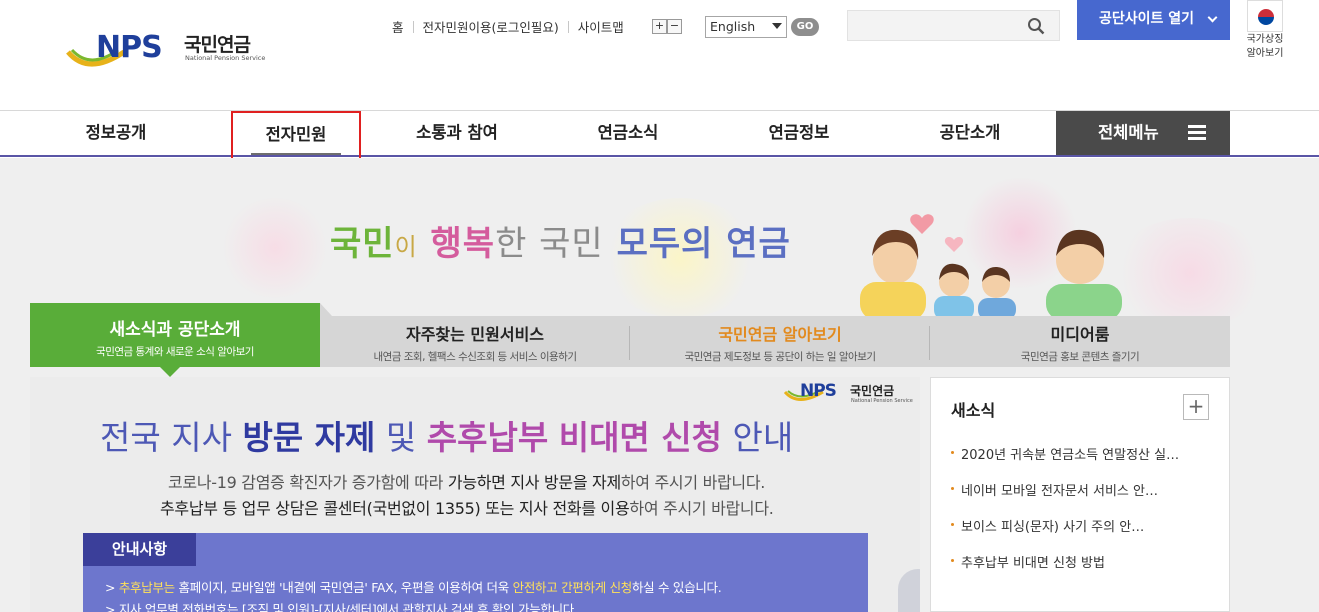 The width and height of the screenshot is (1319, 612). I want to click on tab-frequent-services: 자주찾는 민원서비스 내연금 조회, 헬팩스 수신조회 등 서비스 이용하기, so click(475, 341).